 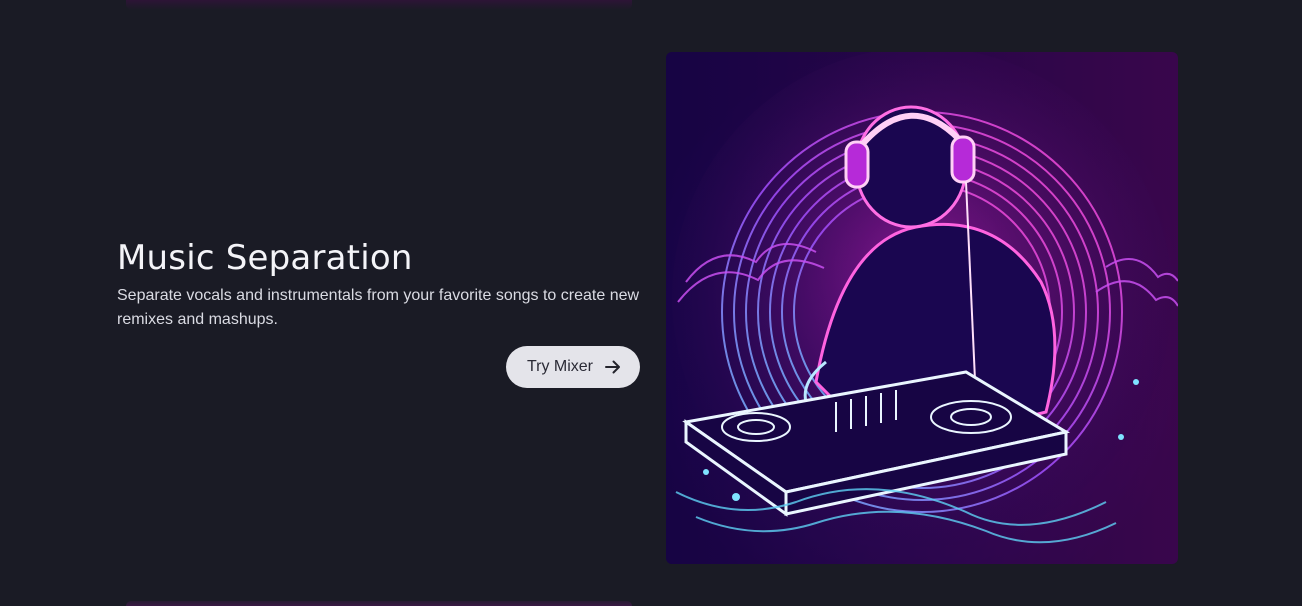 What do you see at coordinates (379, 603) in the screenshot?
I see `next-card-edge` at bounding box center [379, 603].